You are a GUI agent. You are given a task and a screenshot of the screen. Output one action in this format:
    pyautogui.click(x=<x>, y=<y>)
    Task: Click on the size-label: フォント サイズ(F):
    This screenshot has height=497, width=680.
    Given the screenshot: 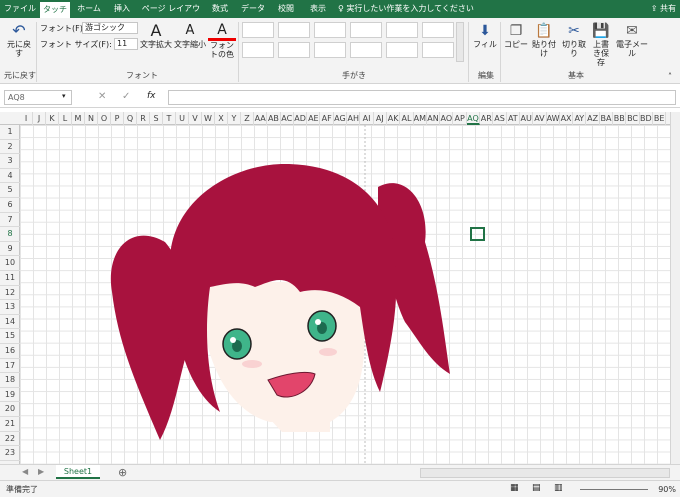 What is the action you would take?
    pyautogui.click(x=76, y=44)
    